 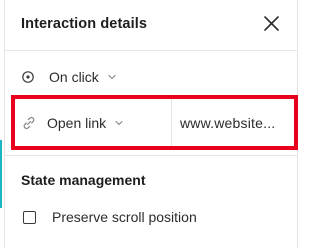 What do you see at coordinates (124, 217) in the screenshot?
I see `preserve-scroll-label: Preserve scroll position` at bounding box center [124, 217].